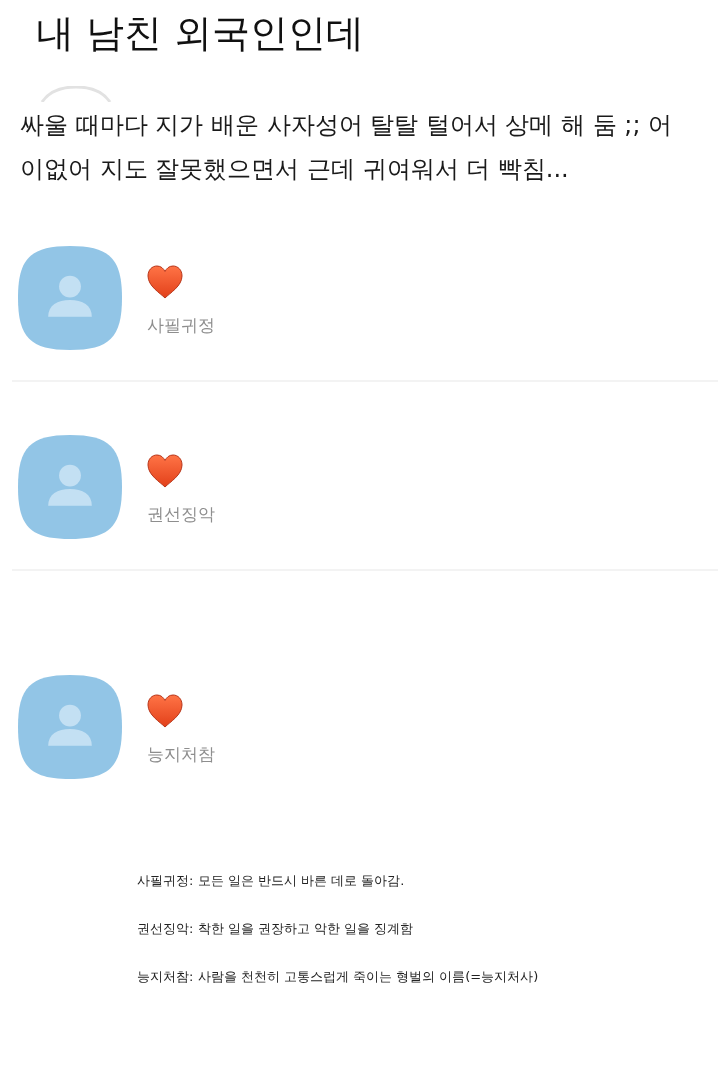 This screenshot has width=720, height=1066. Describe the element at coordinates (181, 325) in the screenshot. I see `status-message: 사필귀정` at that location.